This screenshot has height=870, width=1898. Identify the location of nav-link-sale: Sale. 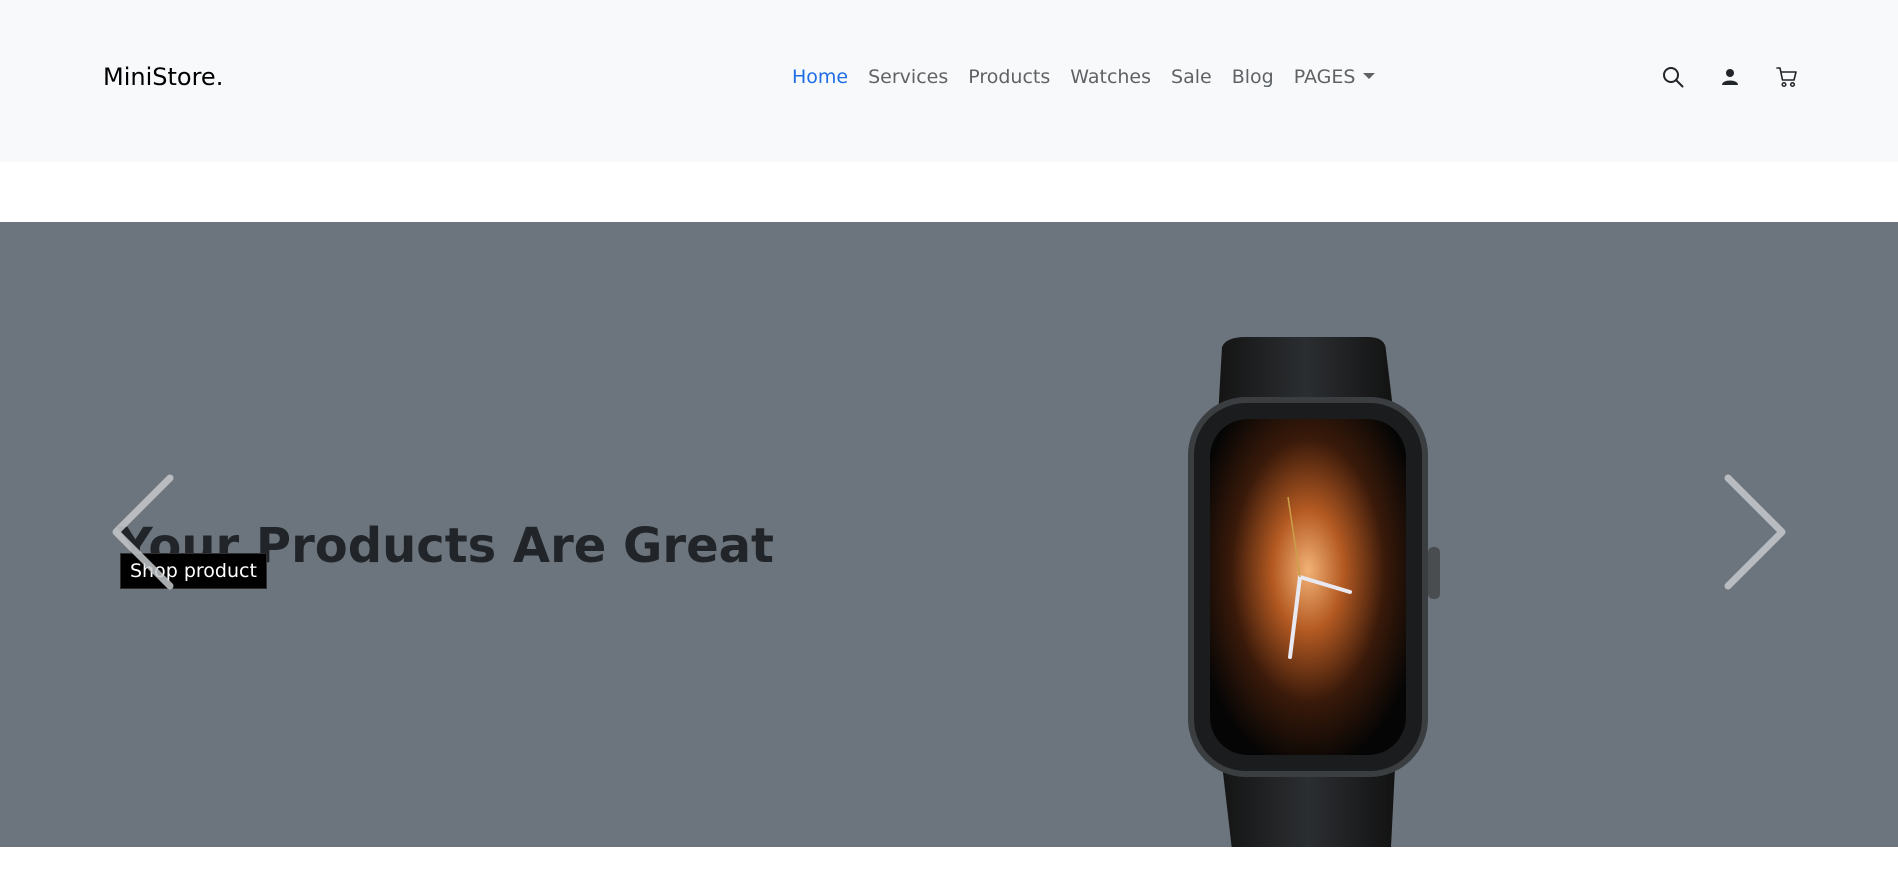
(1191, 77).